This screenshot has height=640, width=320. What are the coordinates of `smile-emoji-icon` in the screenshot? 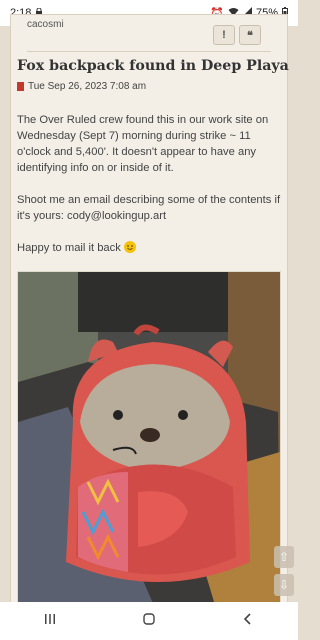 It's located at (129, 247).